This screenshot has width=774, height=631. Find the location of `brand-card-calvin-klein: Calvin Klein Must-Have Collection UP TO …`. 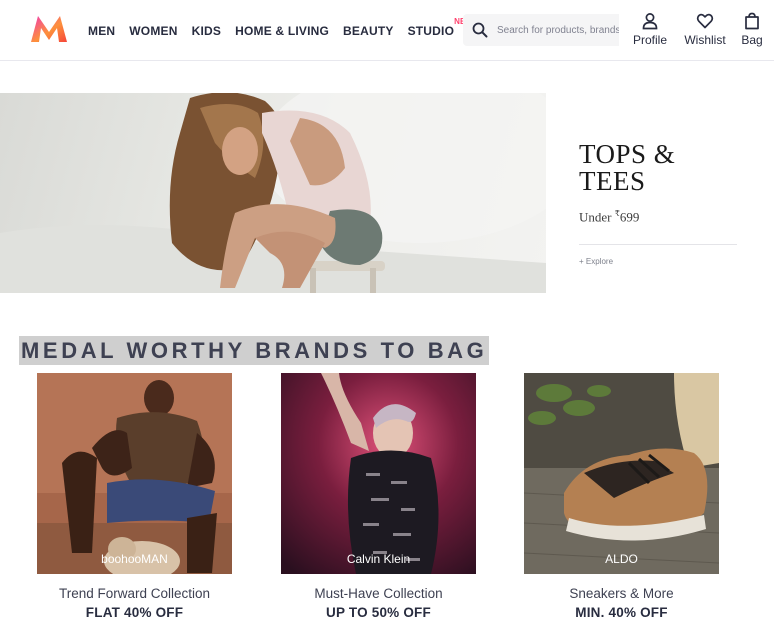

brand-card-calvin-klein: Calvin Klein Must-Have Collection UP TO … is located at coordinates (378, 496).